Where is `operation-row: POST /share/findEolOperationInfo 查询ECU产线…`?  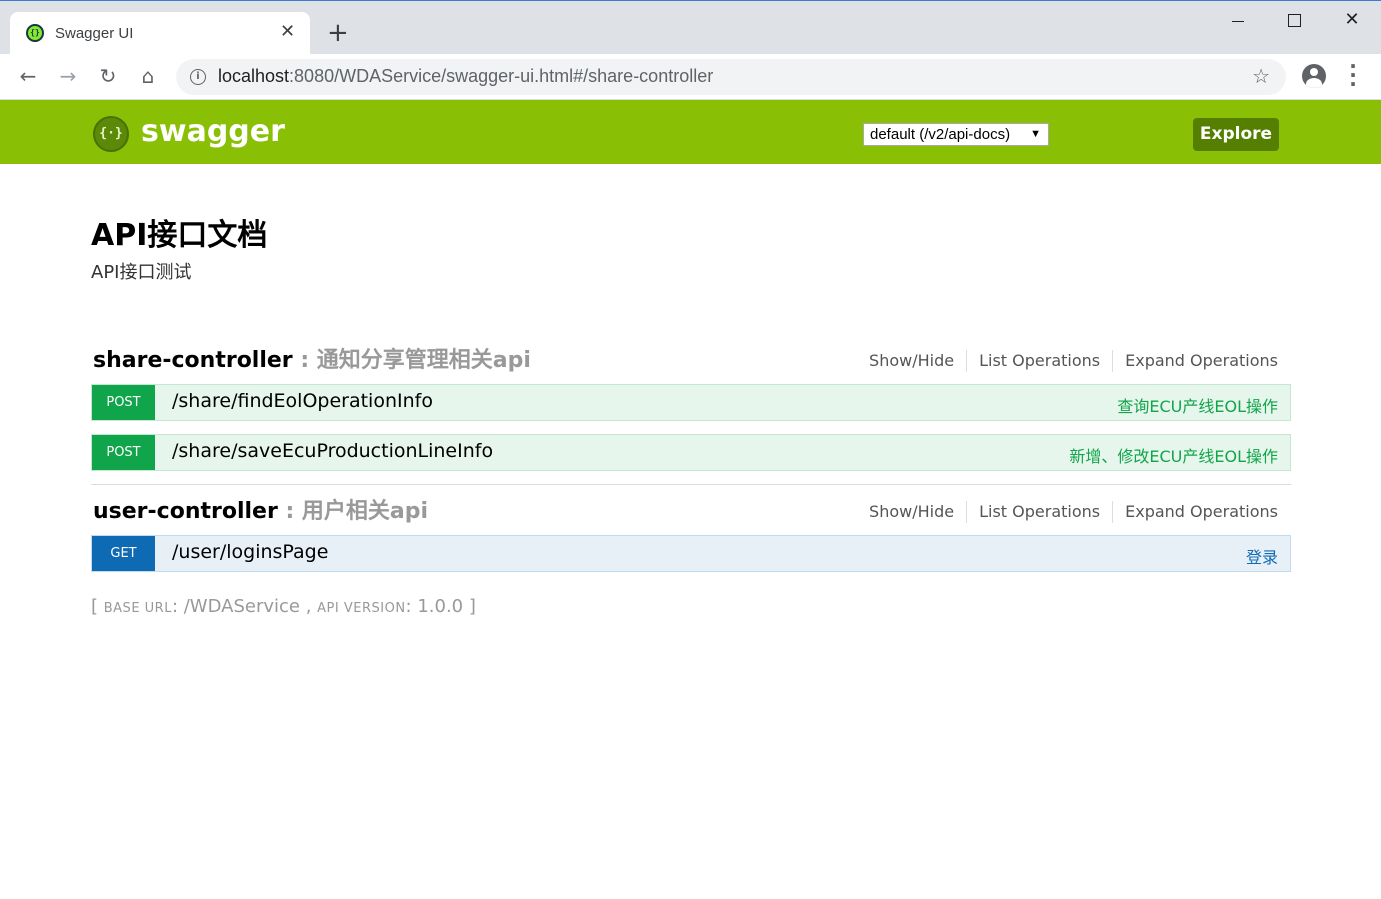
operation-row: POST /share/findEolOperationInfo 查询ECU产线… is located at coordinates (691, 402).